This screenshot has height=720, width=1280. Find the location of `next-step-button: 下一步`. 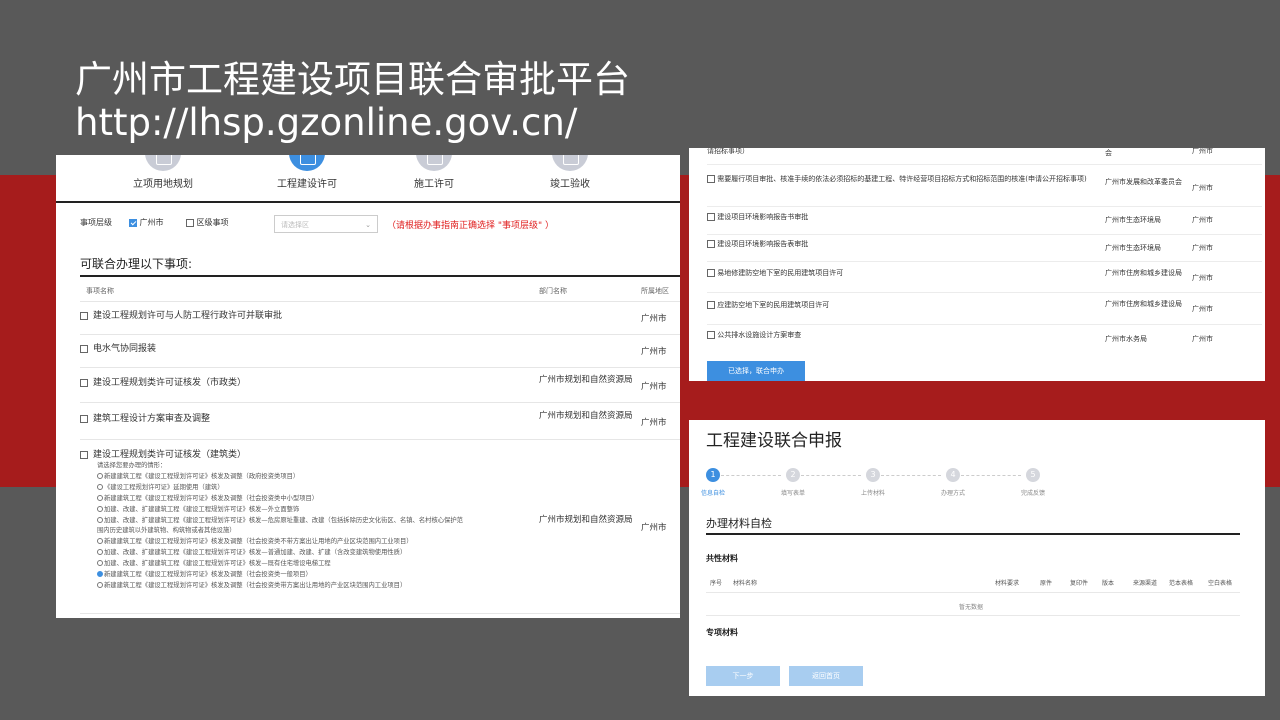

next-step-button: 下一步 is located at coordinates (743, 676).